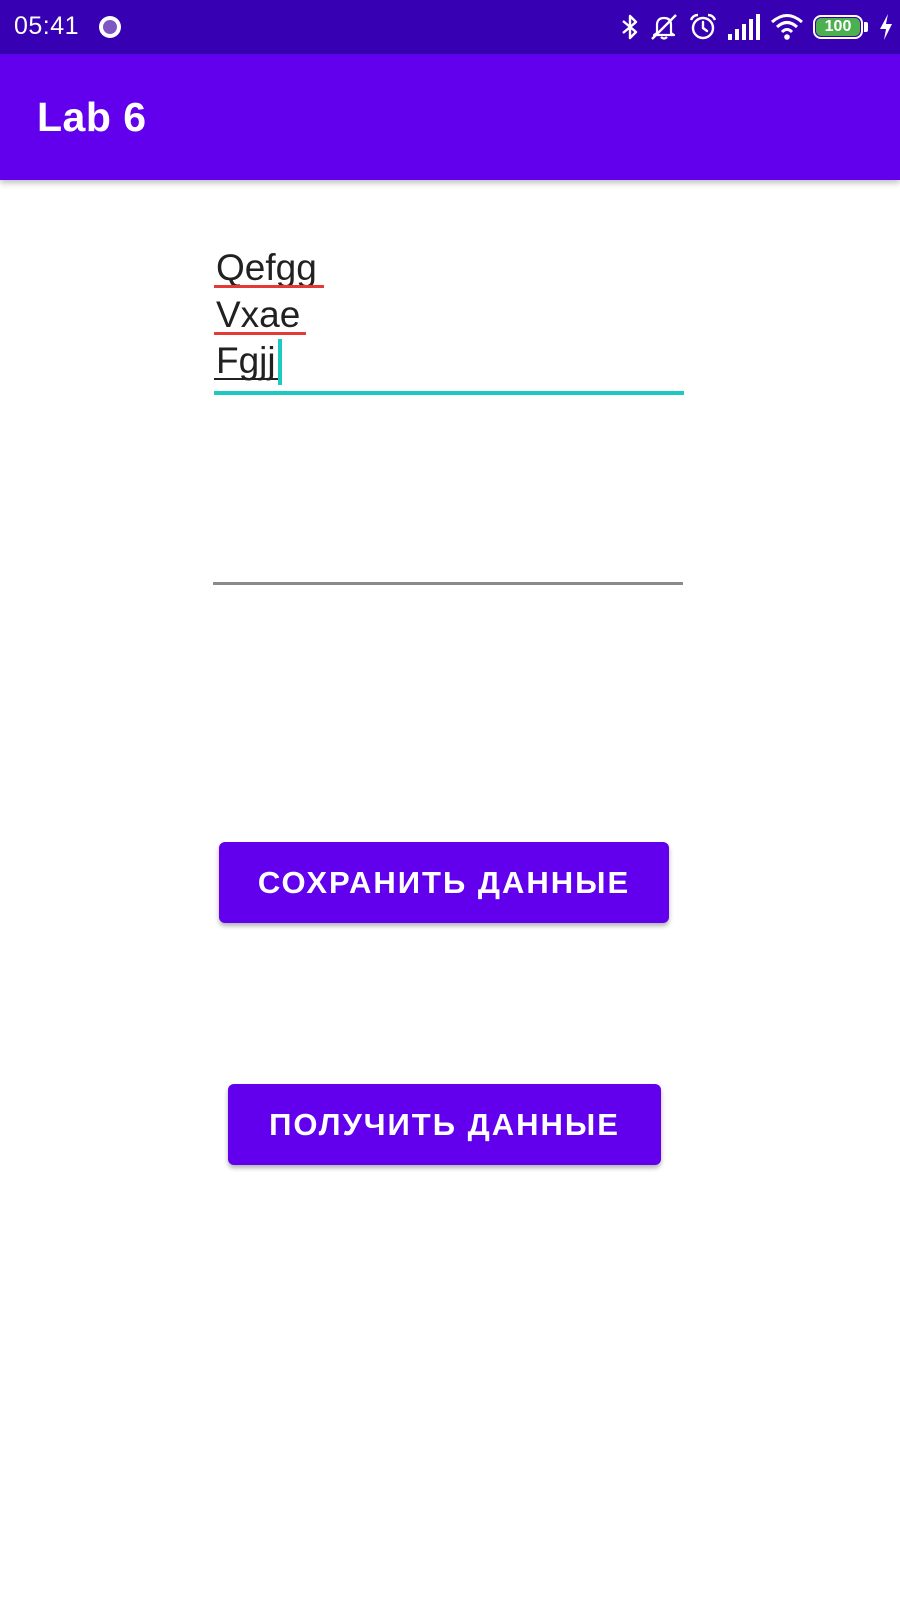 This screenshot has width=900, height=1600. I want to click on charging-icon, so click(886, 27).